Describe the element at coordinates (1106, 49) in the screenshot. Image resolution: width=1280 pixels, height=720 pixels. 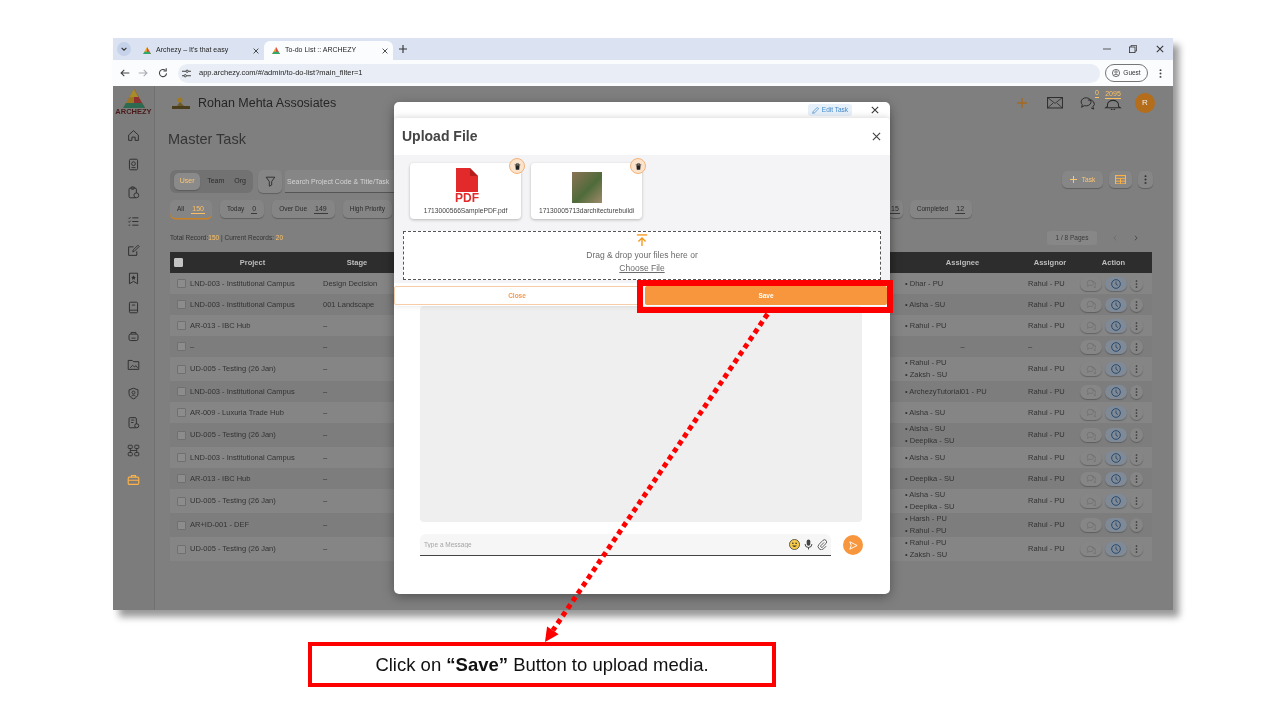
I see `minimize-icon` at that location.